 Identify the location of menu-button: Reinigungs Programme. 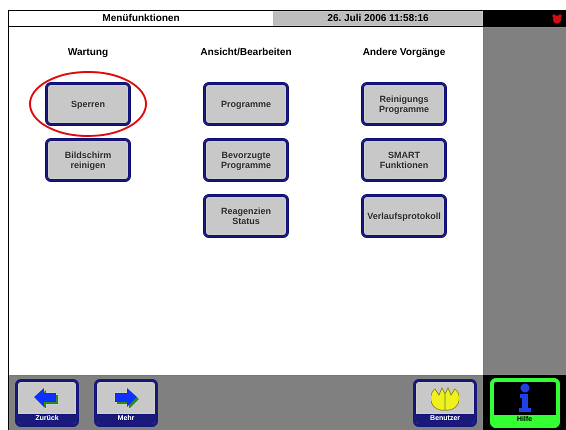
(404, 104).